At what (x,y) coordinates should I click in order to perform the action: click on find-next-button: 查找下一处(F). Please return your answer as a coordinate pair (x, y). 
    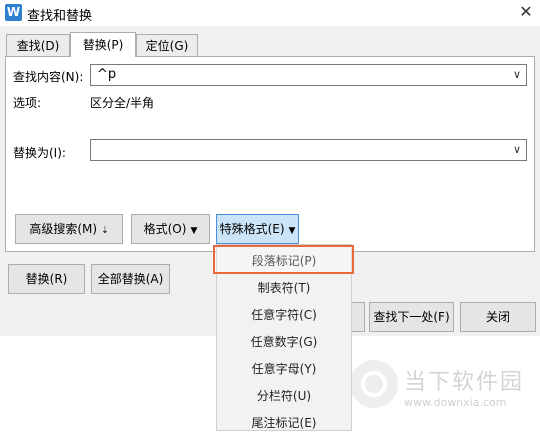
    Looking at the image, I should click on (411, 317).